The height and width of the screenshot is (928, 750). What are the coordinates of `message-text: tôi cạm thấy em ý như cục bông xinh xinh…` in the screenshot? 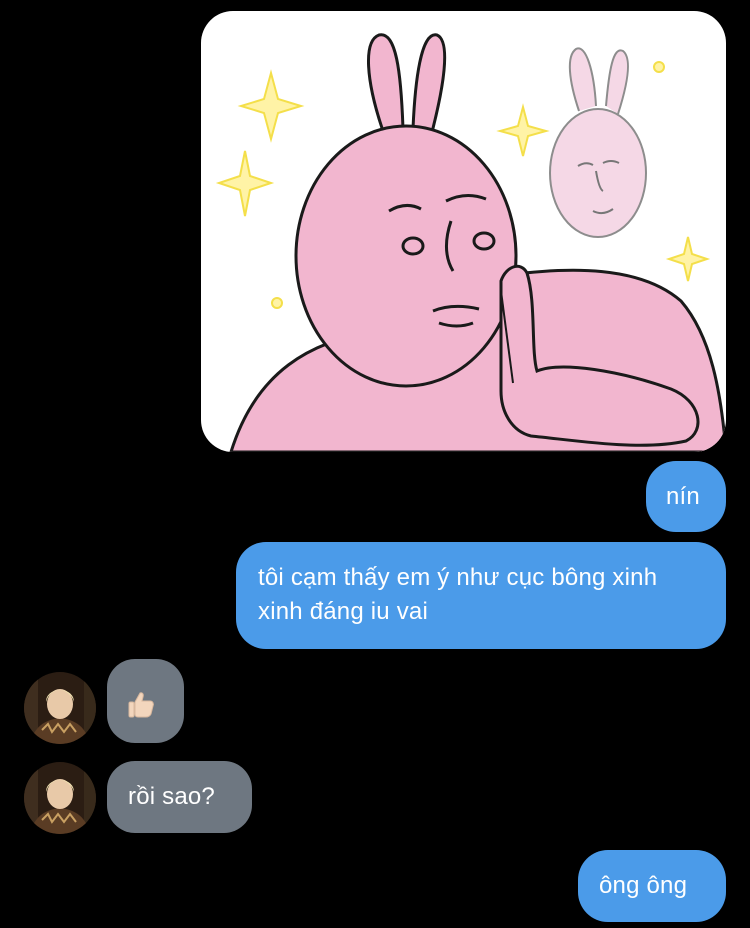 It's located at (458, 594).